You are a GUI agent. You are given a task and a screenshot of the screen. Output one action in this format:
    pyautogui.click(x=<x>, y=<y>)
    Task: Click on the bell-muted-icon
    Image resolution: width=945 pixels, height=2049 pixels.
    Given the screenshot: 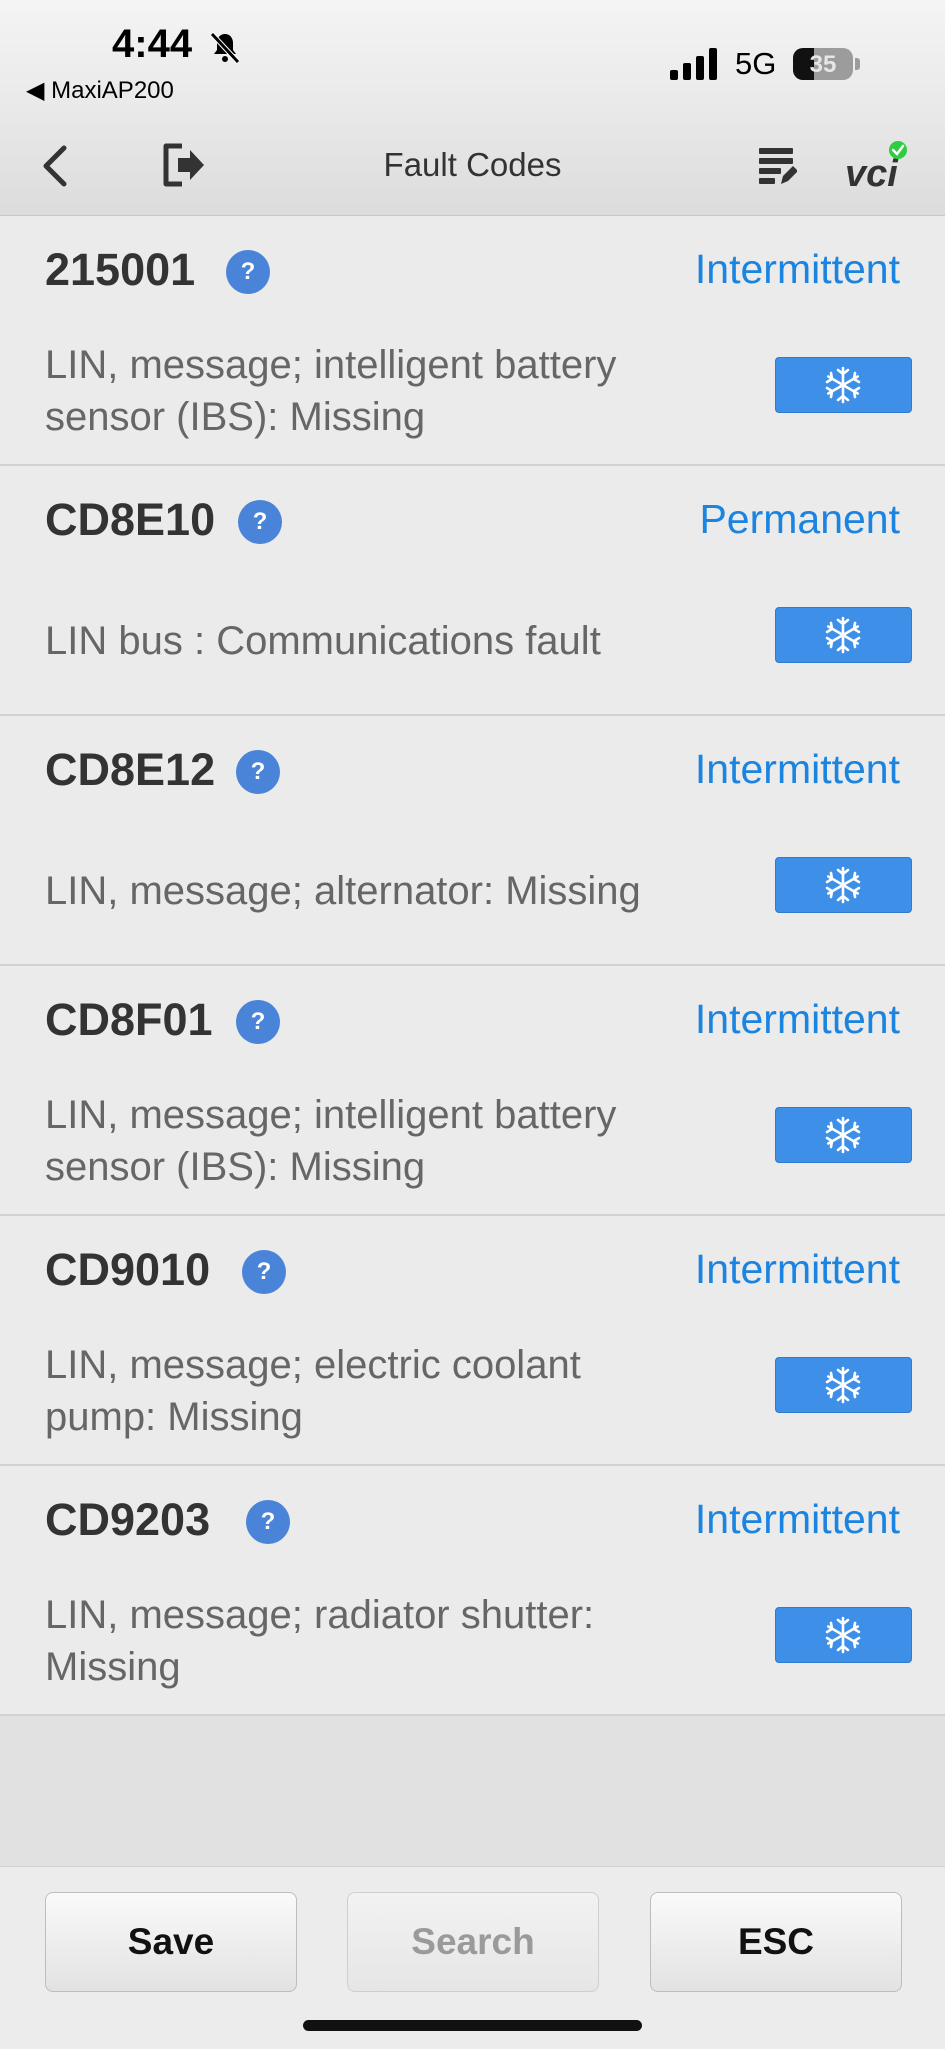 What is the action you would take?
    pyautogui.click(x=225, y=48)
    